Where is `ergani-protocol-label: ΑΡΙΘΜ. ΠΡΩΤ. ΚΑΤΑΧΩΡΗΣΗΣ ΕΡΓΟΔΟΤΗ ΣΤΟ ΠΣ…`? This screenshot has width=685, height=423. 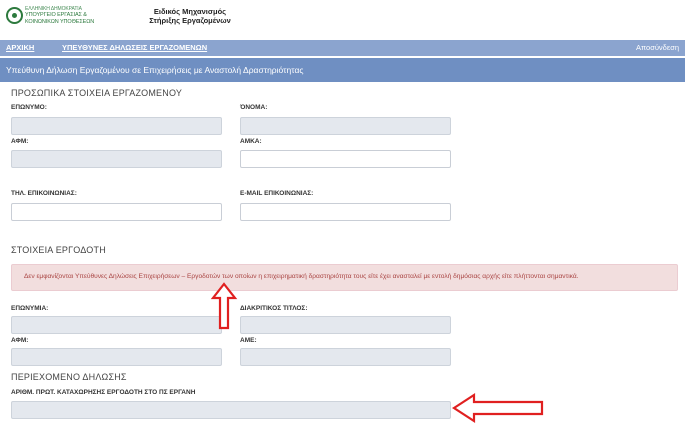
ergani-protocol-label: ΑΡΙΘΜ. ΠΡΩΤ. ΚΑΤΑΧΩΡΗΣΗΣ ΕΡΓΟΔΟΤΗ ΣΤΟ ΠΣ… is located at coordinates (103, 392).